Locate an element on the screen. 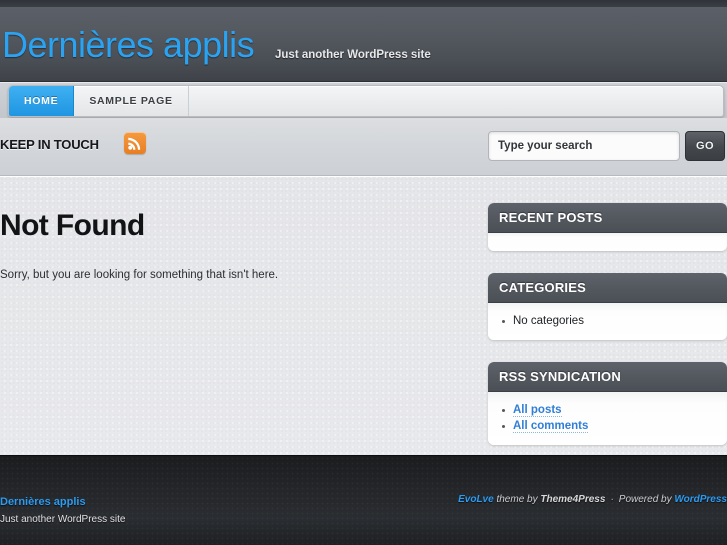  nav-item-home: HOME is located at coordinates (42, 101).